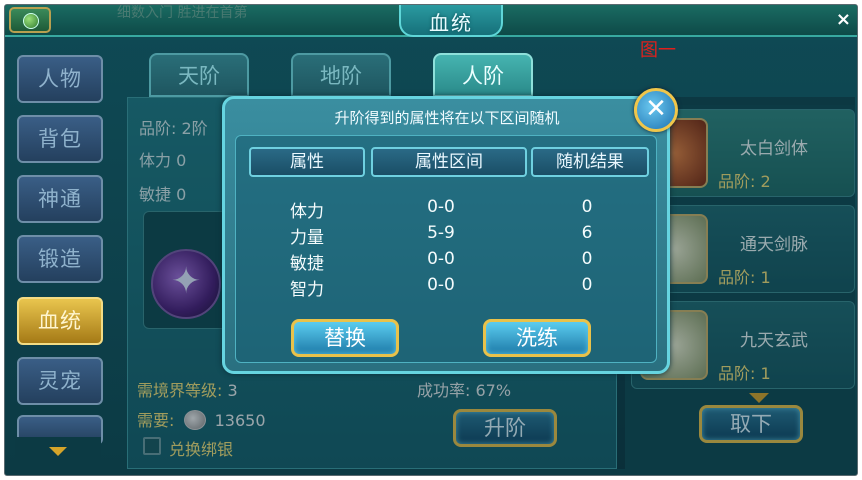 This screenshot has width=862, height=480. I want to click on sidebar-item-bag: 背包, so click(60, 139).